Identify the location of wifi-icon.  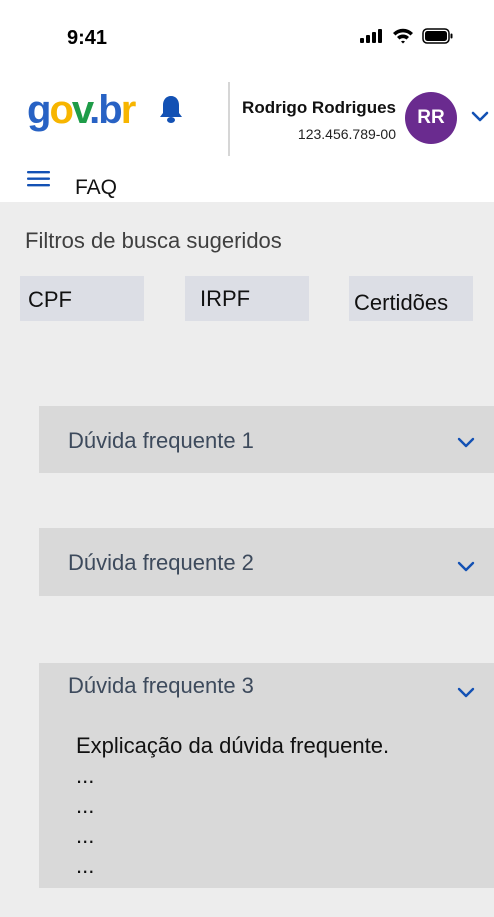
(403, 36).